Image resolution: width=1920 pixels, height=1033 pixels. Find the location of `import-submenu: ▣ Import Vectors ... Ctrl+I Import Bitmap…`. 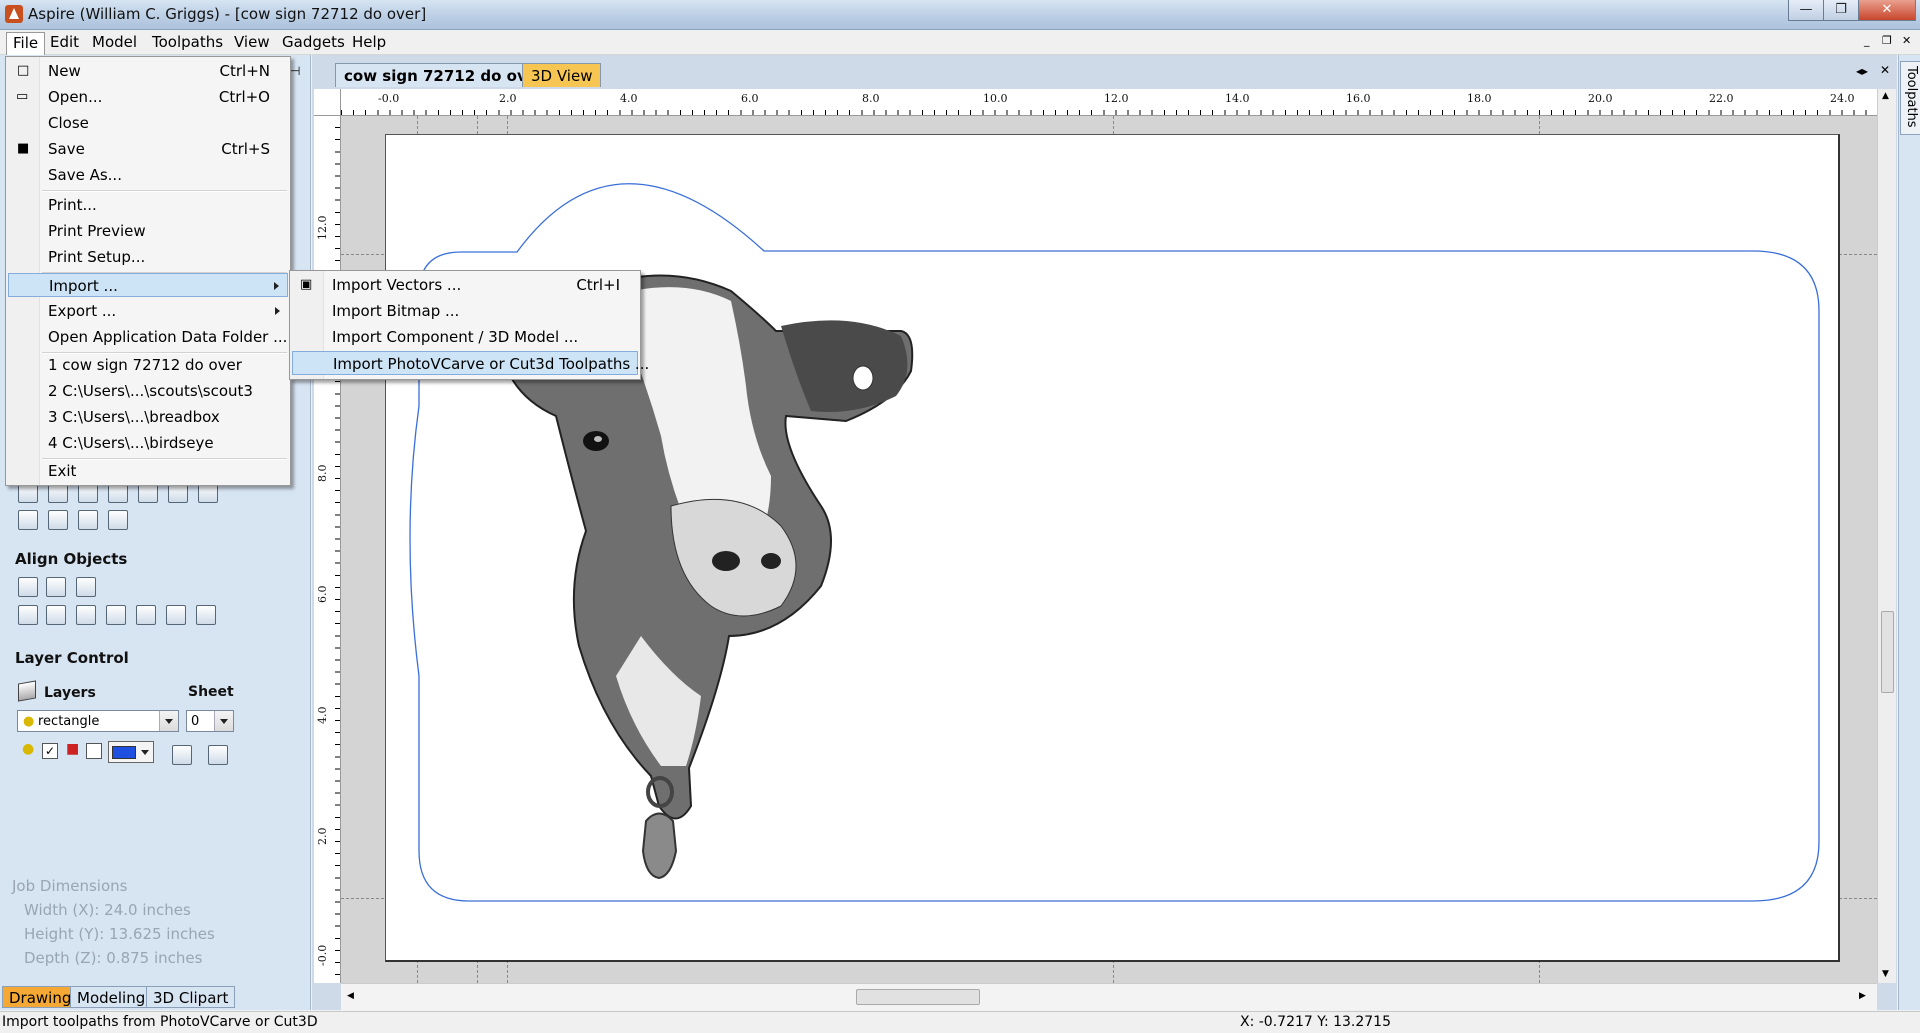

import-submenu: ▣ Import Vectors ... Ctrl+I Import Bitmap… is located at coordinates (469, 325).